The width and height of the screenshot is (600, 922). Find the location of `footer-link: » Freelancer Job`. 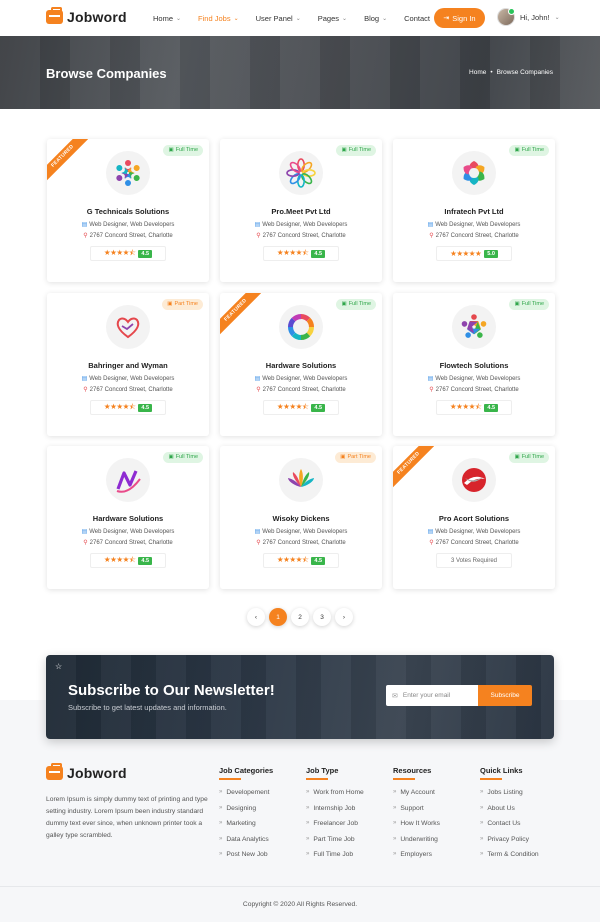

footer-link: » Freelancer Job is located at coordinates (335, 828).